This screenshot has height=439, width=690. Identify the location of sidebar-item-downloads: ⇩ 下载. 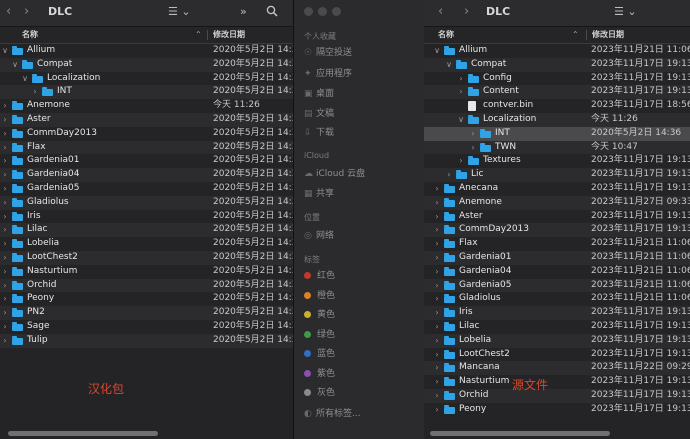
(319, 131).